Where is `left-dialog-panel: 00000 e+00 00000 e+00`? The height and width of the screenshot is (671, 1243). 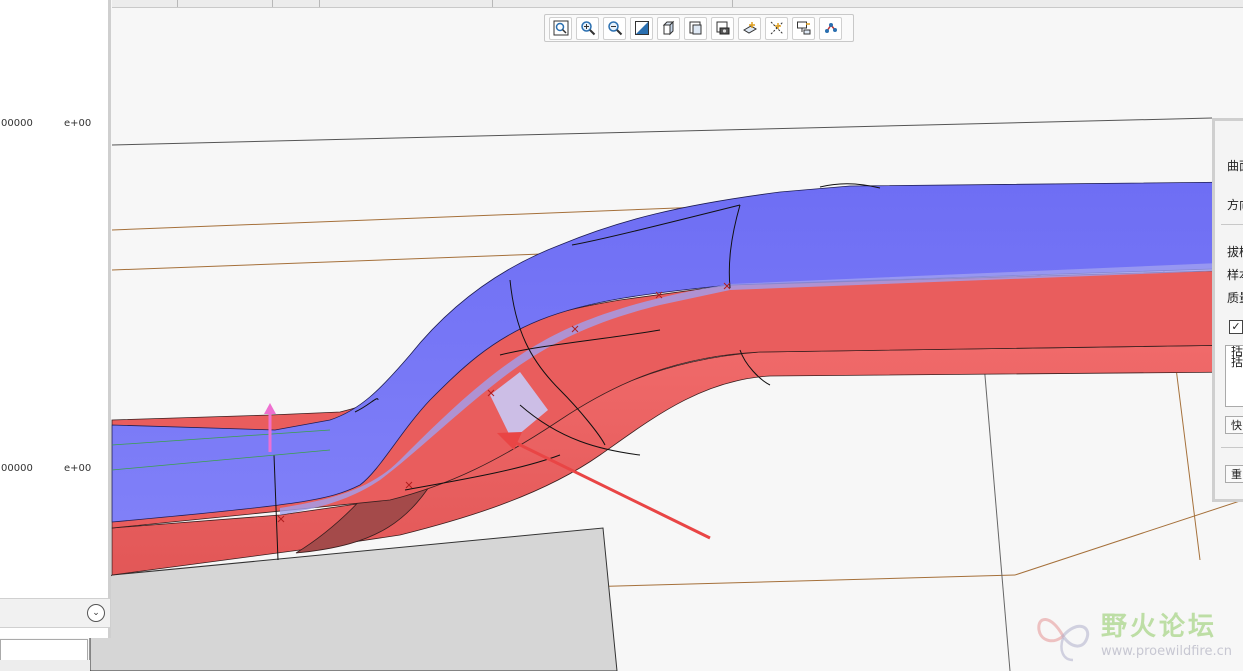
left-dialog-panel: 00000 e+00 00000 e+00 is located at coordinates (55, 319).